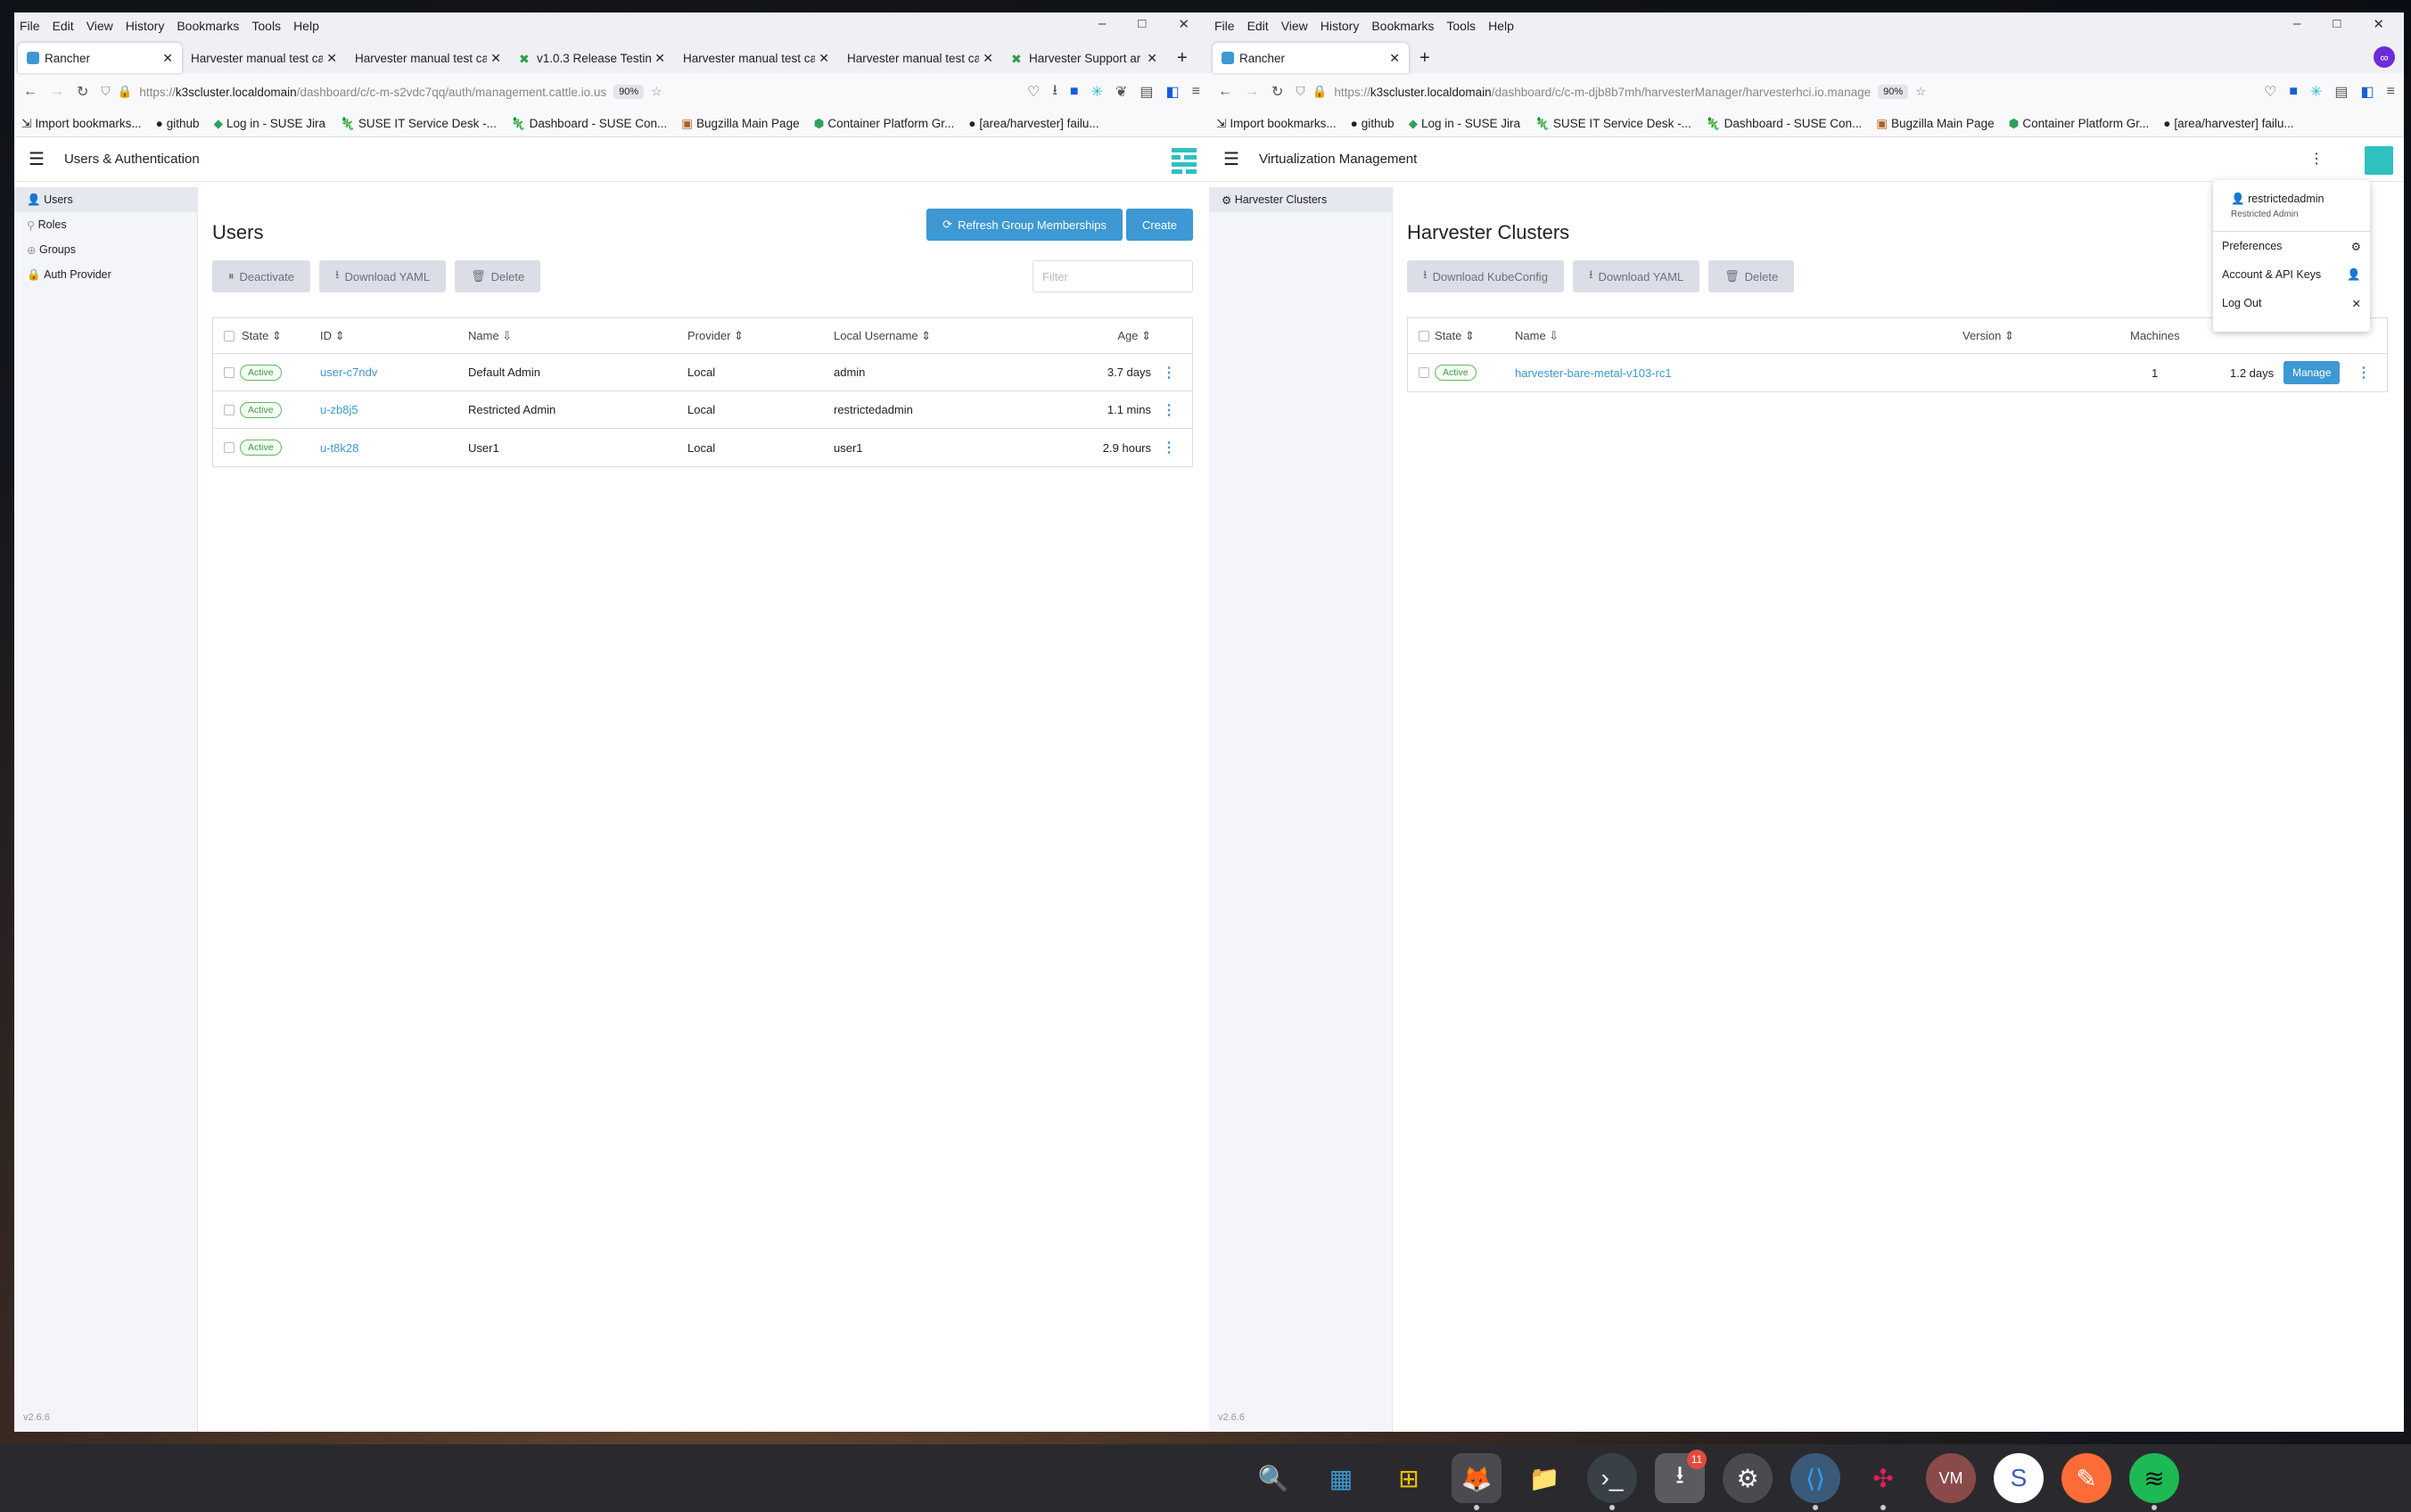 The image size is (2411, 1512). What do you see at coordinates (2154, 1481) in the screenshot?
I see `spotify-app-icon: ≋` at bounding box center [2154, 1481].